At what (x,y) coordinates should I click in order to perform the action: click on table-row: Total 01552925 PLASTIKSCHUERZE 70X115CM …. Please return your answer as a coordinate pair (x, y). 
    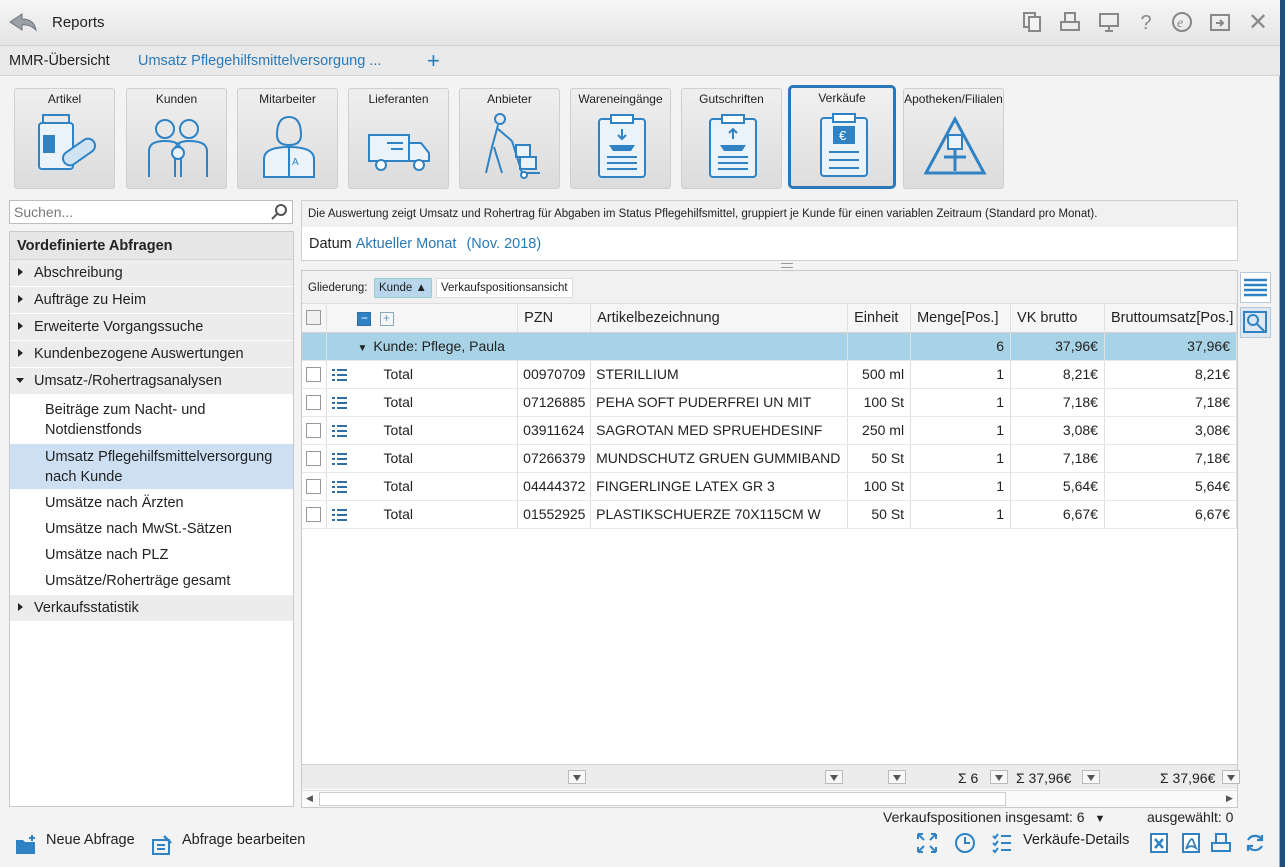
    Looking at the image, I should click on (770, 514).